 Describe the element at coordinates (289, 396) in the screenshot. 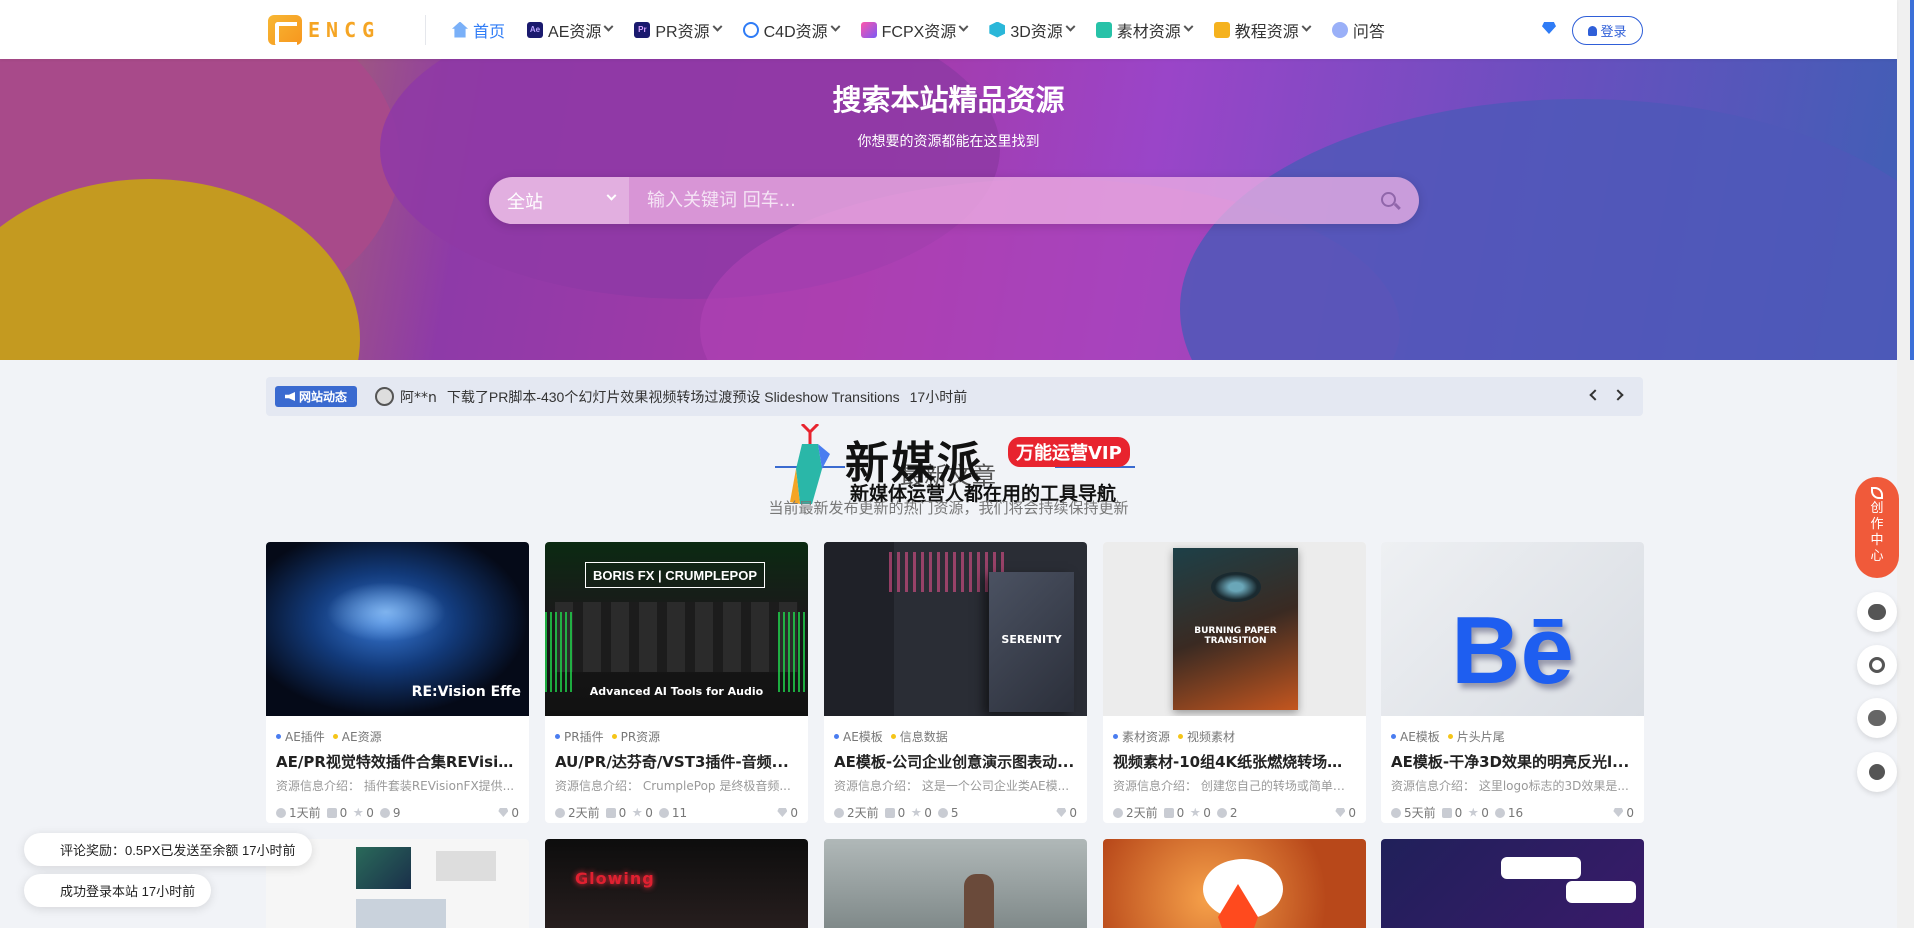

I see `speaker-icon` at that location.